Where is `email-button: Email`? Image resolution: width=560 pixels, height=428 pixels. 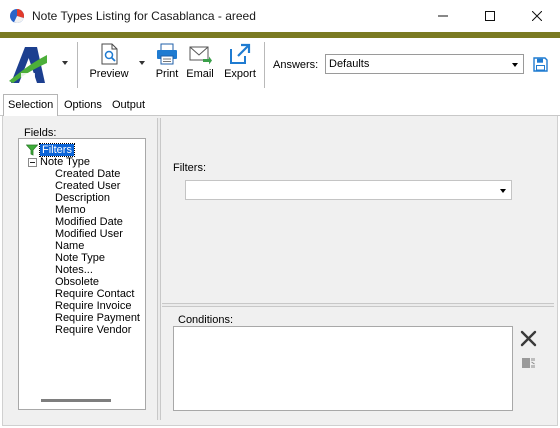
email-button: Email is located at coordinates (200, 65).